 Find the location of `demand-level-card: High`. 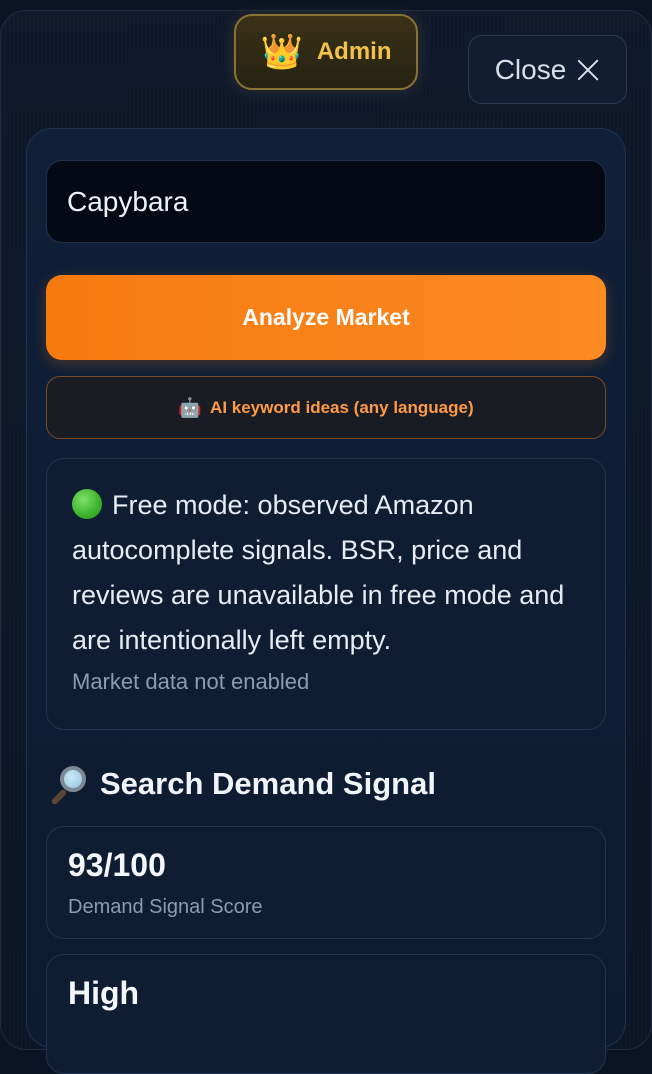

demand-level-card: High is located at coordinates (326, 1014).